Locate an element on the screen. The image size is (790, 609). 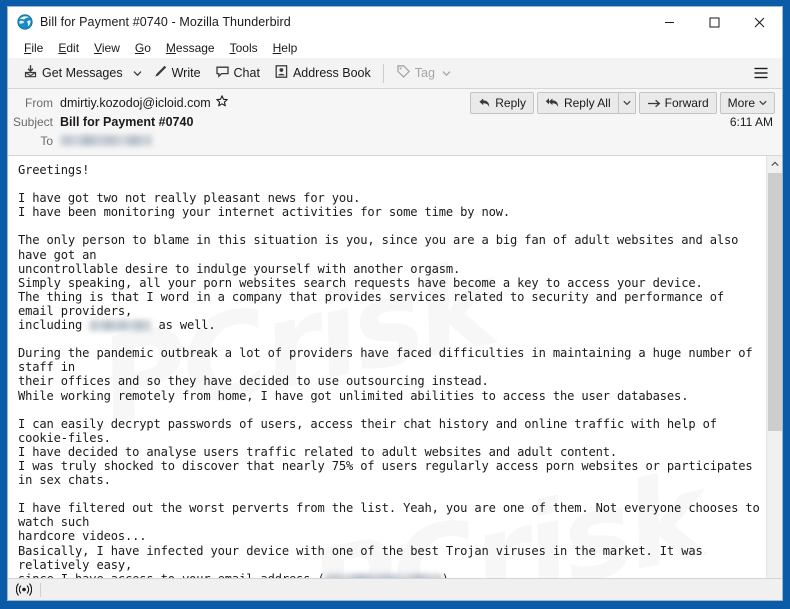
body-line-text: ). is located at coordinates (449, 575).